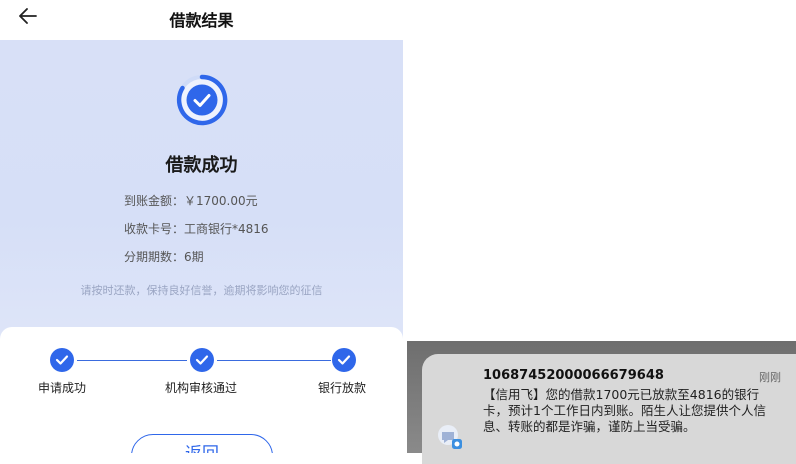 The image size is (796, 464). Describe the element at coordinates (194, 257) in the screenshot. I see `term-value: 6期` at that location.